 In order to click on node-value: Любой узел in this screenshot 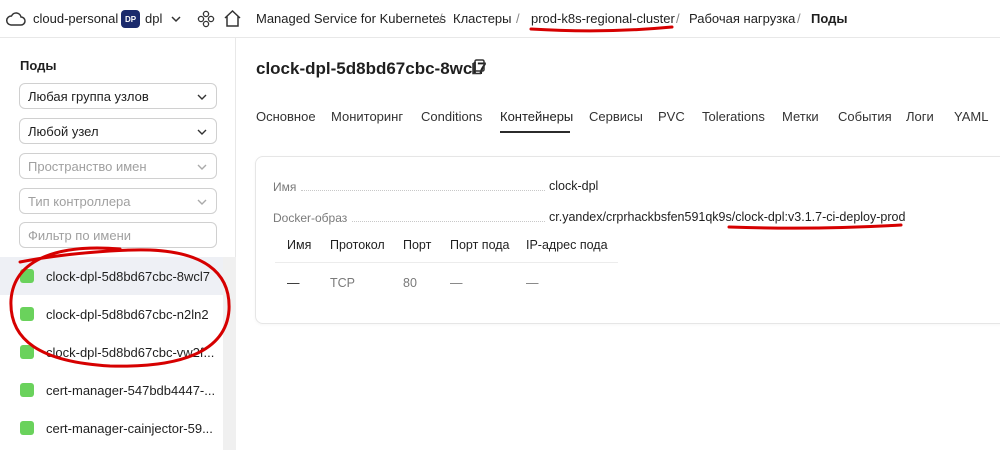, I will do `click(63, 131)`.